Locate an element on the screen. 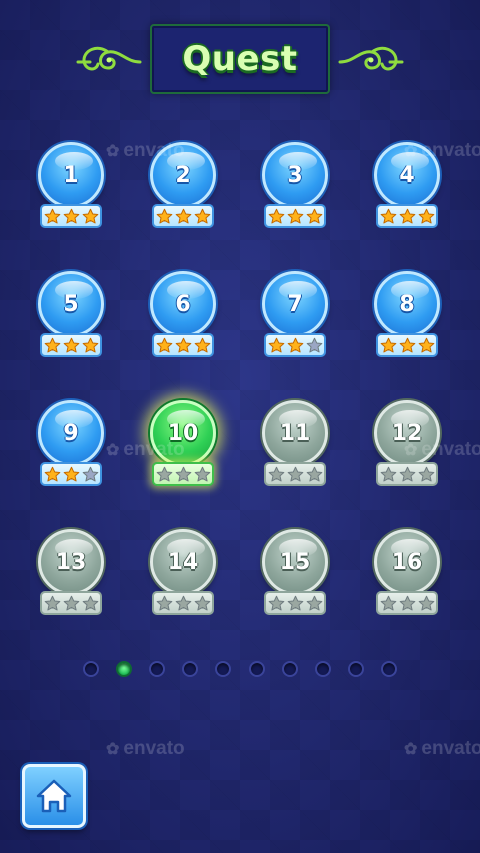 The width and height of the screenshot is (480, 853). level-number: 14 is located at coordinates (183, 562).